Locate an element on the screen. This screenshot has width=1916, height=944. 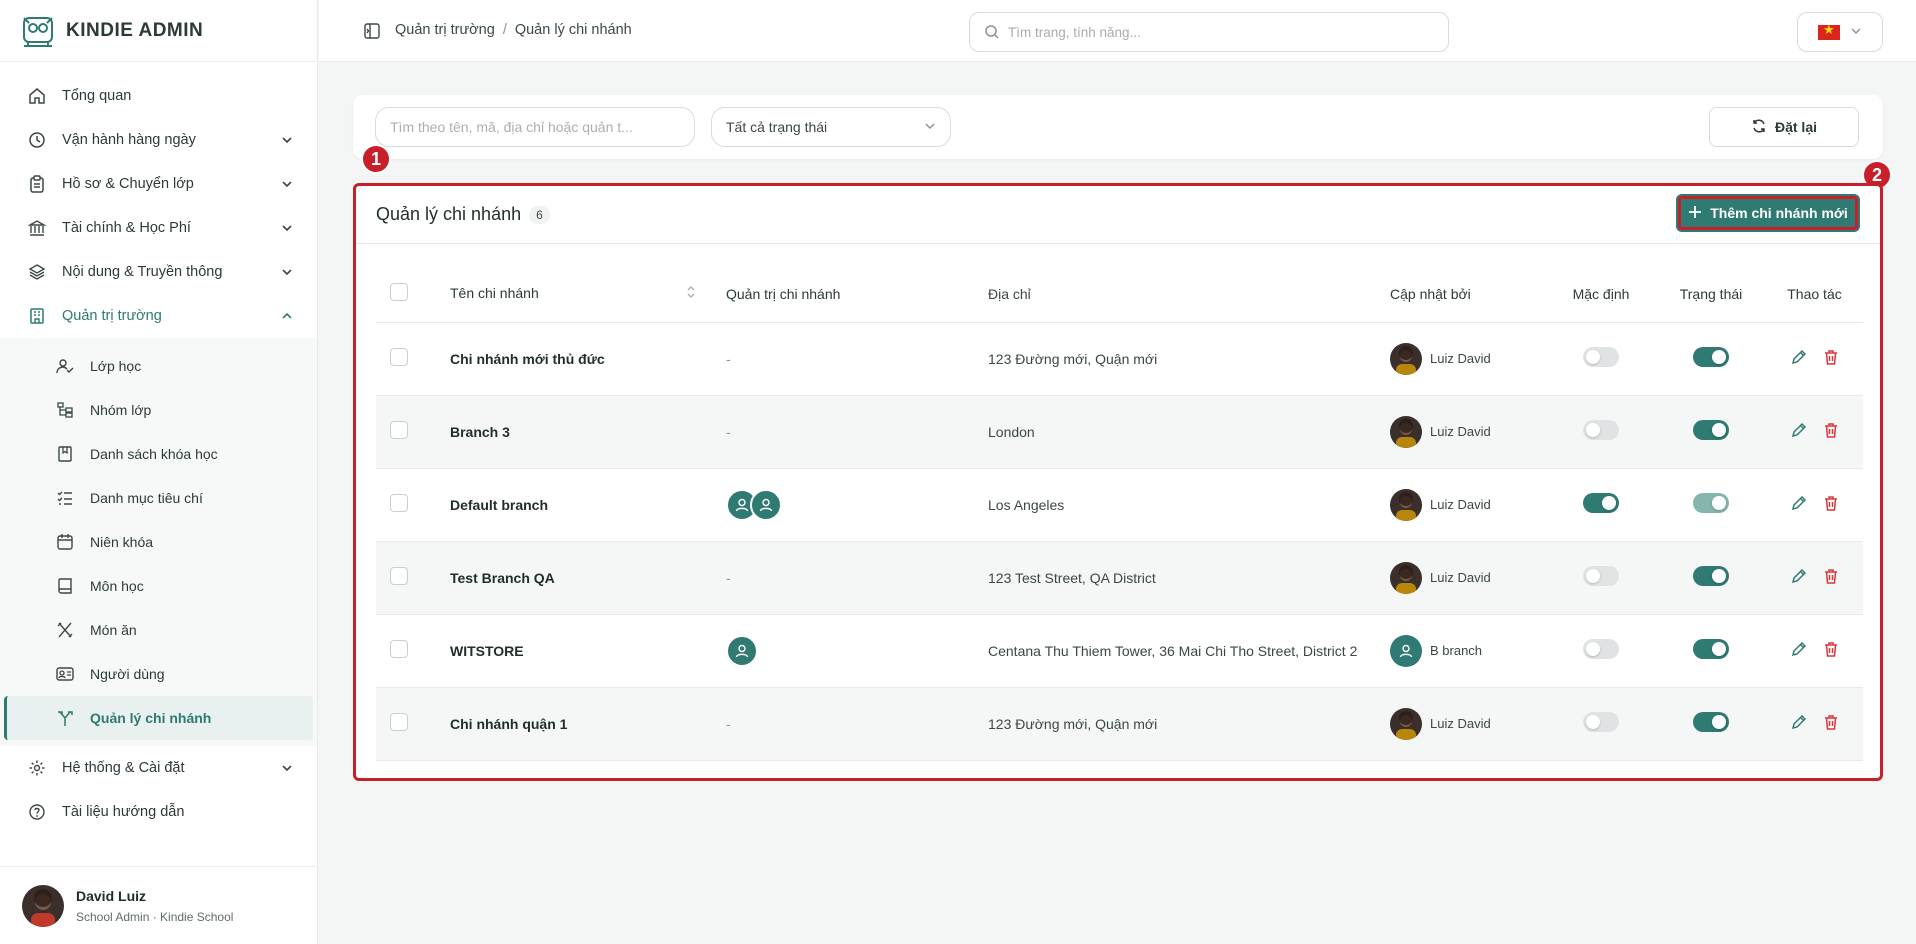
sidebar-item-school-year: Niên khóa is located at coordinates (158, 542).